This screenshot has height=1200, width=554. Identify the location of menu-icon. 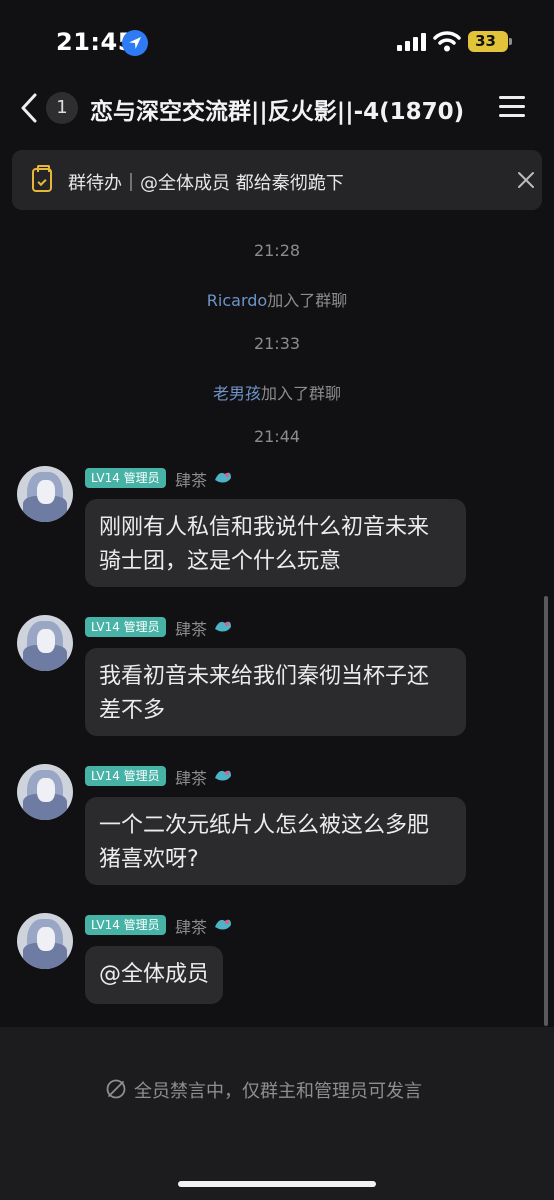
(512, 107).